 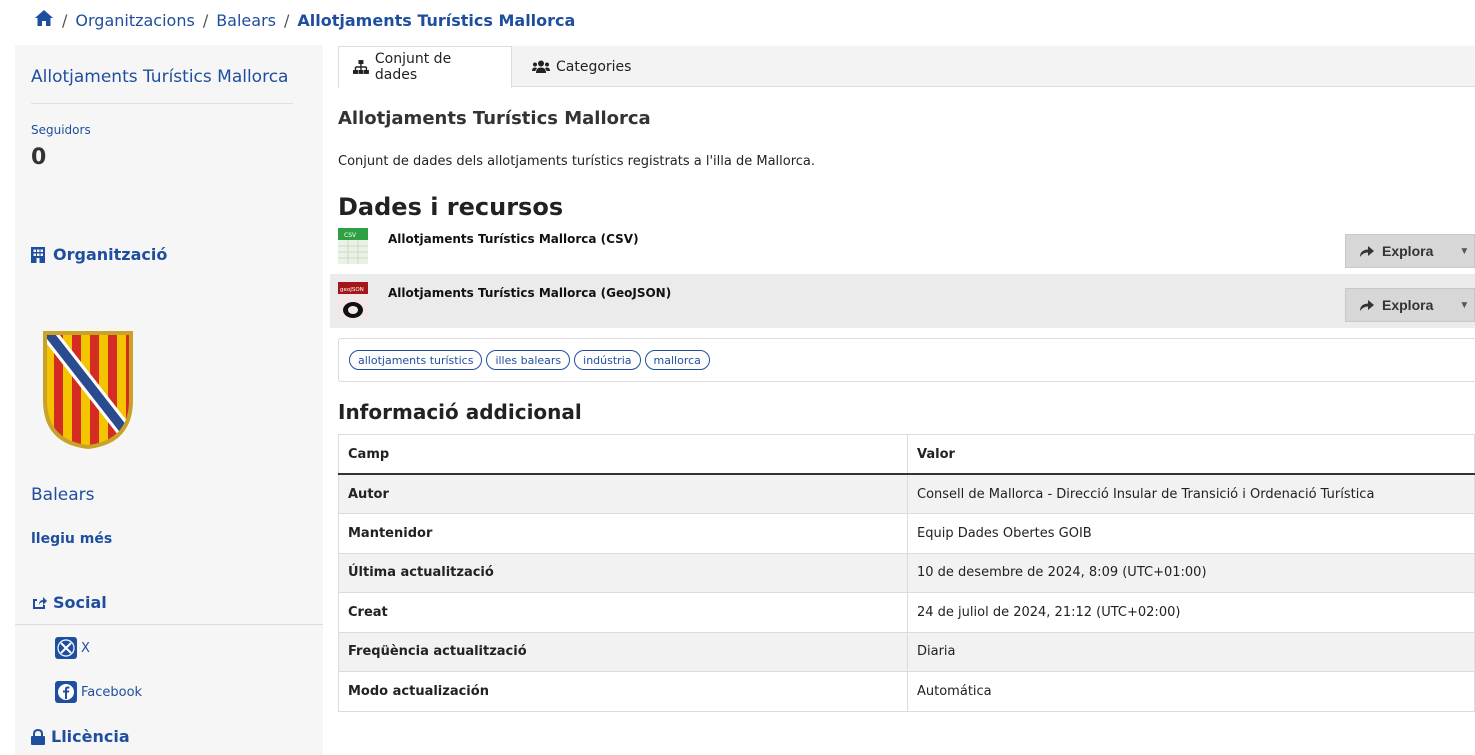 What do you see at coordinates (623, 493) in the screenshot?
I see `field-key: Autor` at bounding box center [623, 493].